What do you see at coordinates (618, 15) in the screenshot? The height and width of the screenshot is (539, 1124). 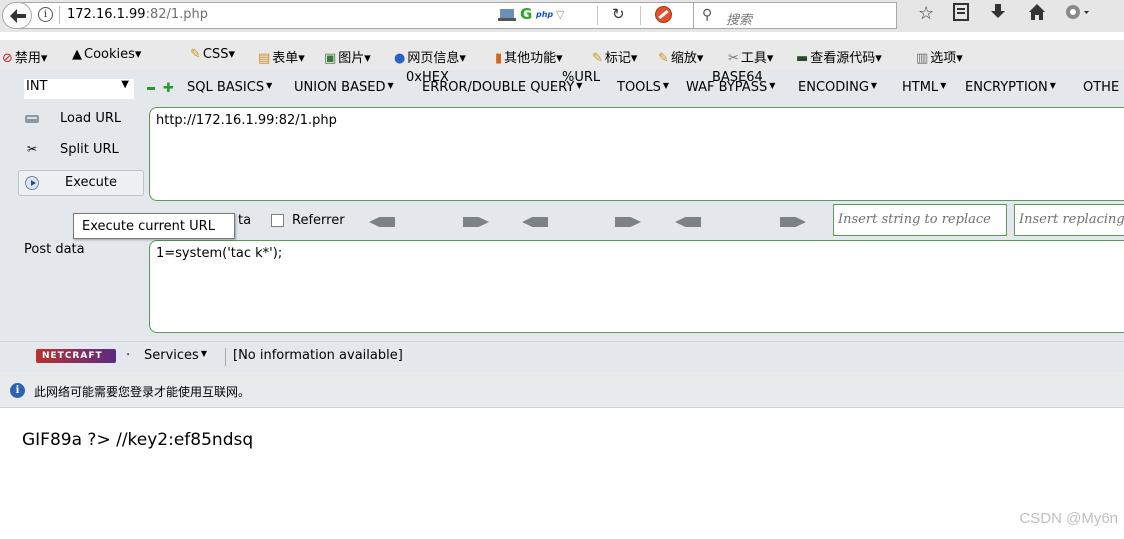 I see `reload-icon: ↻` at bounding box center [618, 15].